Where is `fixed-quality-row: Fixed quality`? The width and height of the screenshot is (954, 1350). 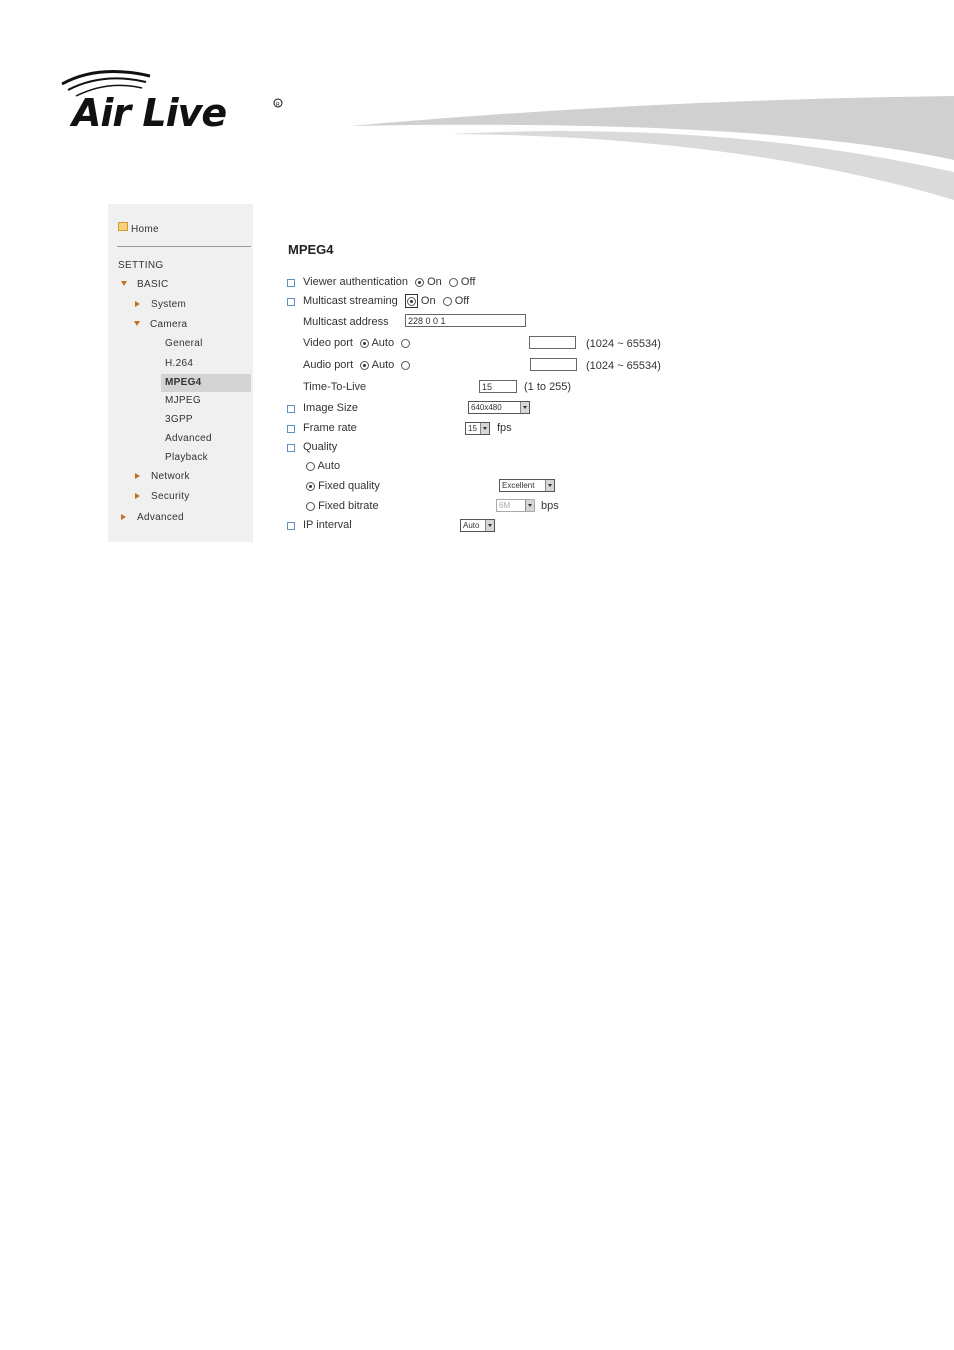 fixed-quality-row: Fixed quality is located at coordinates (343, 486).